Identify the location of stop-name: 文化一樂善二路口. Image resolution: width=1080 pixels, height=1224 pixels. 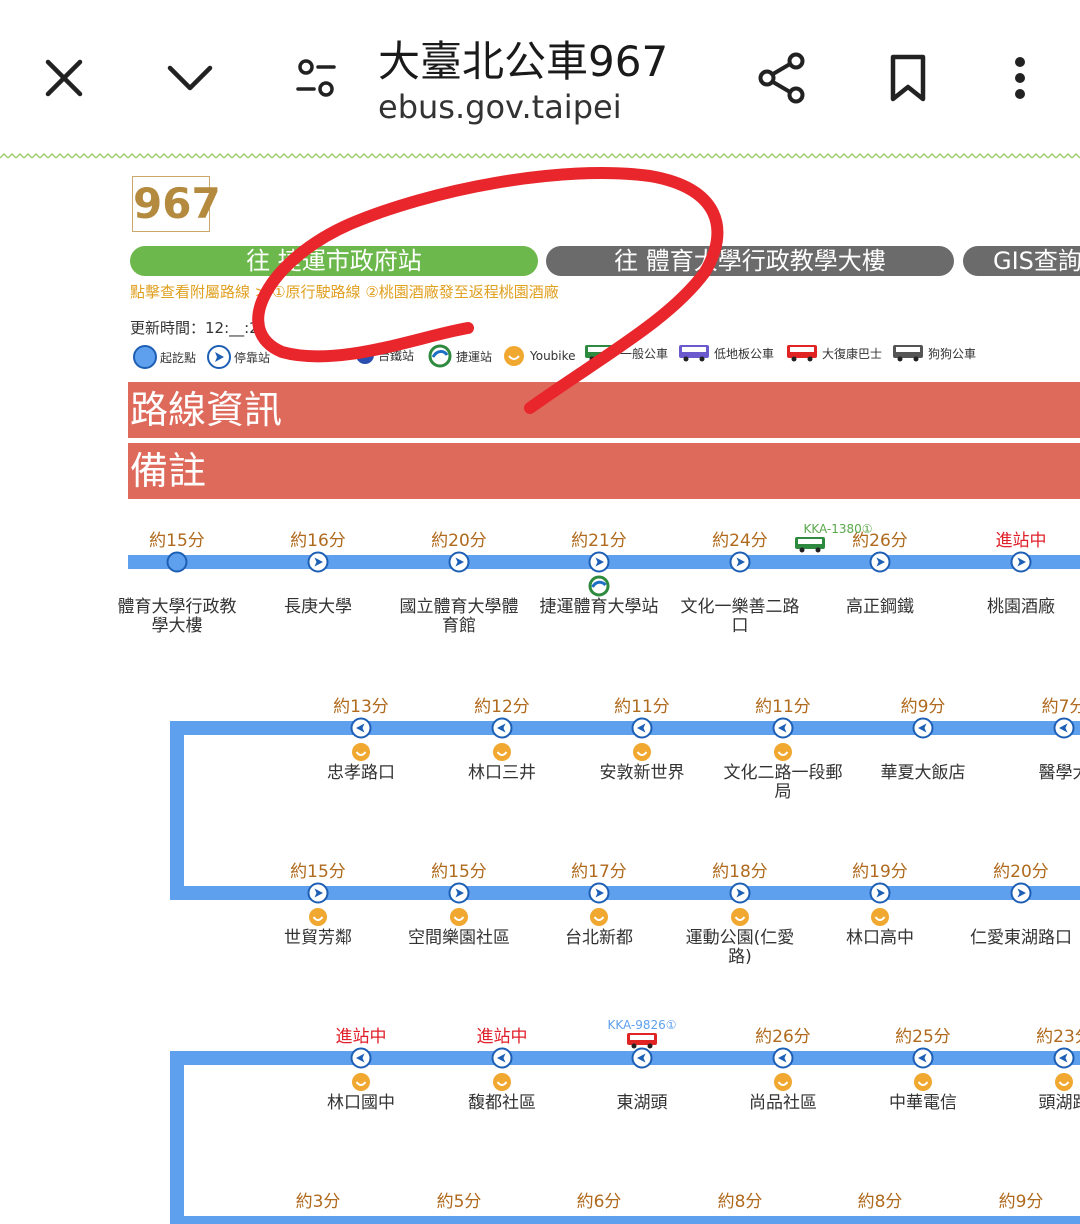
(740, 617).